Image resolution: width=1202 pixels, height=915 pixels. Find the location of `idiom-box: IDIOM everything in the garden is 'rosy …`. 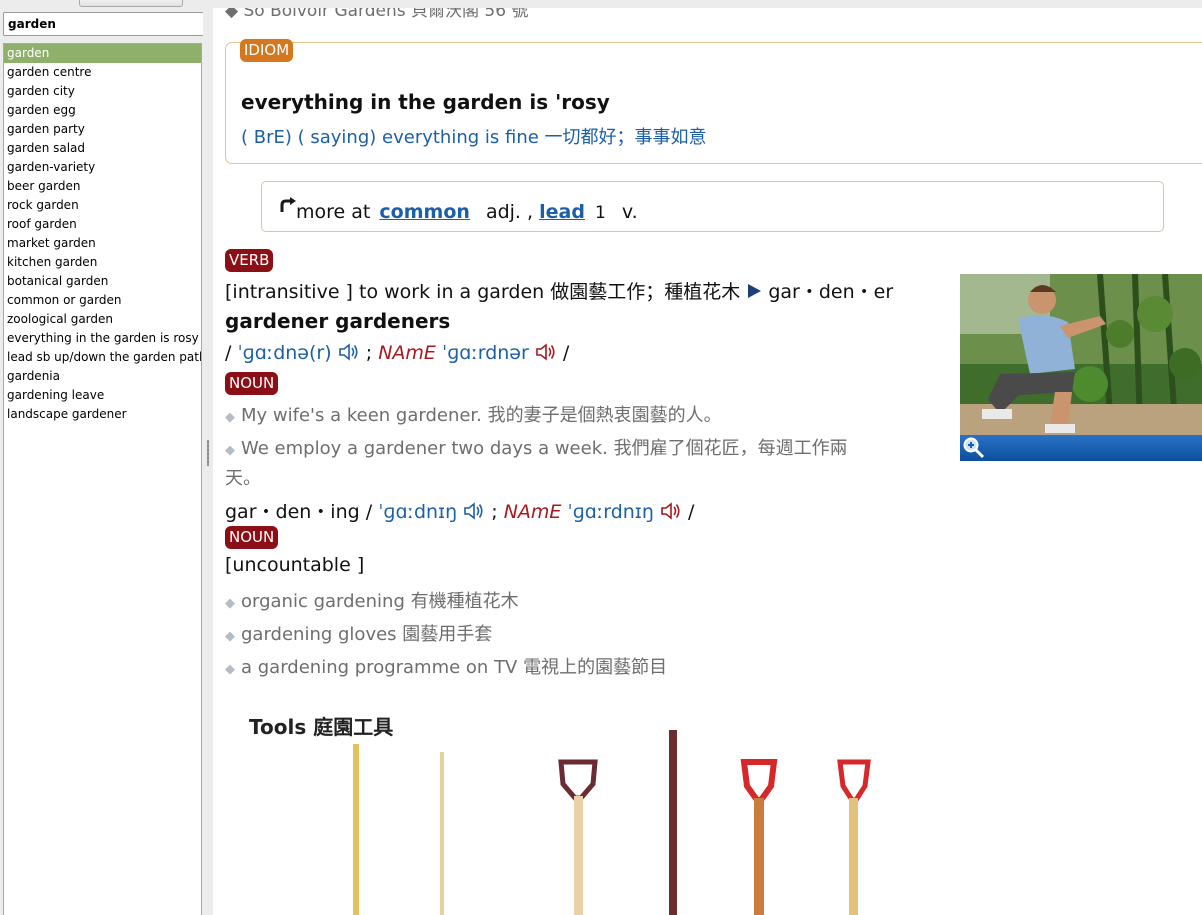

idiom-box: IDIOM everything in the garden is 'rosy … is located at coordinates (713, 101).